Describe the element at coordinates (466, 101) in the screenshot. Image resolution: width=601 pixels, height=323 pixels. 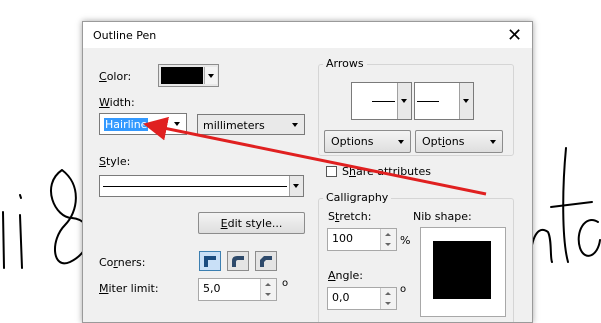
I see `end-arrow-dropdown-icon` at that location.